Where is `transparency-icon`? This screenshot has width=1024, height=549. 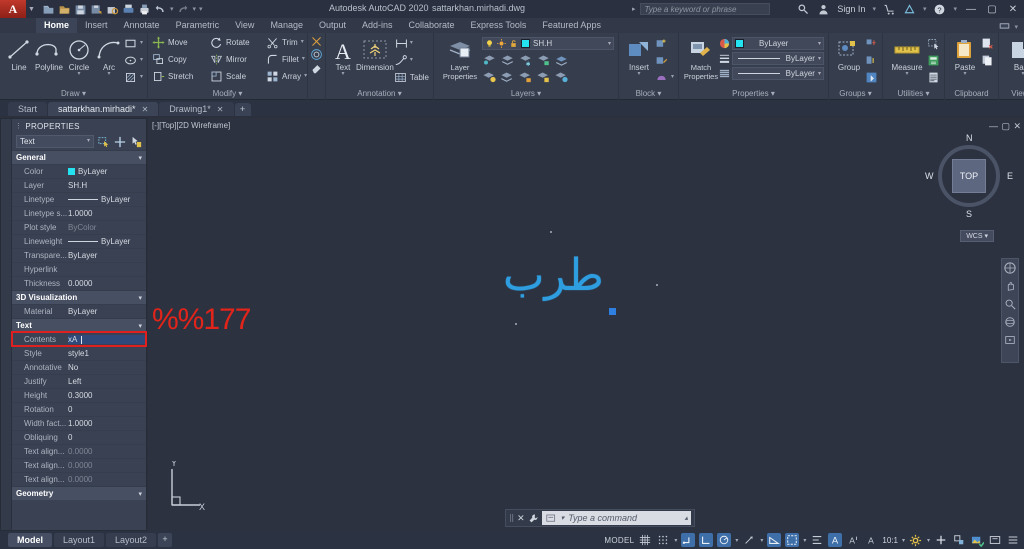 transparency-icon is located at coordinates (817, 540).